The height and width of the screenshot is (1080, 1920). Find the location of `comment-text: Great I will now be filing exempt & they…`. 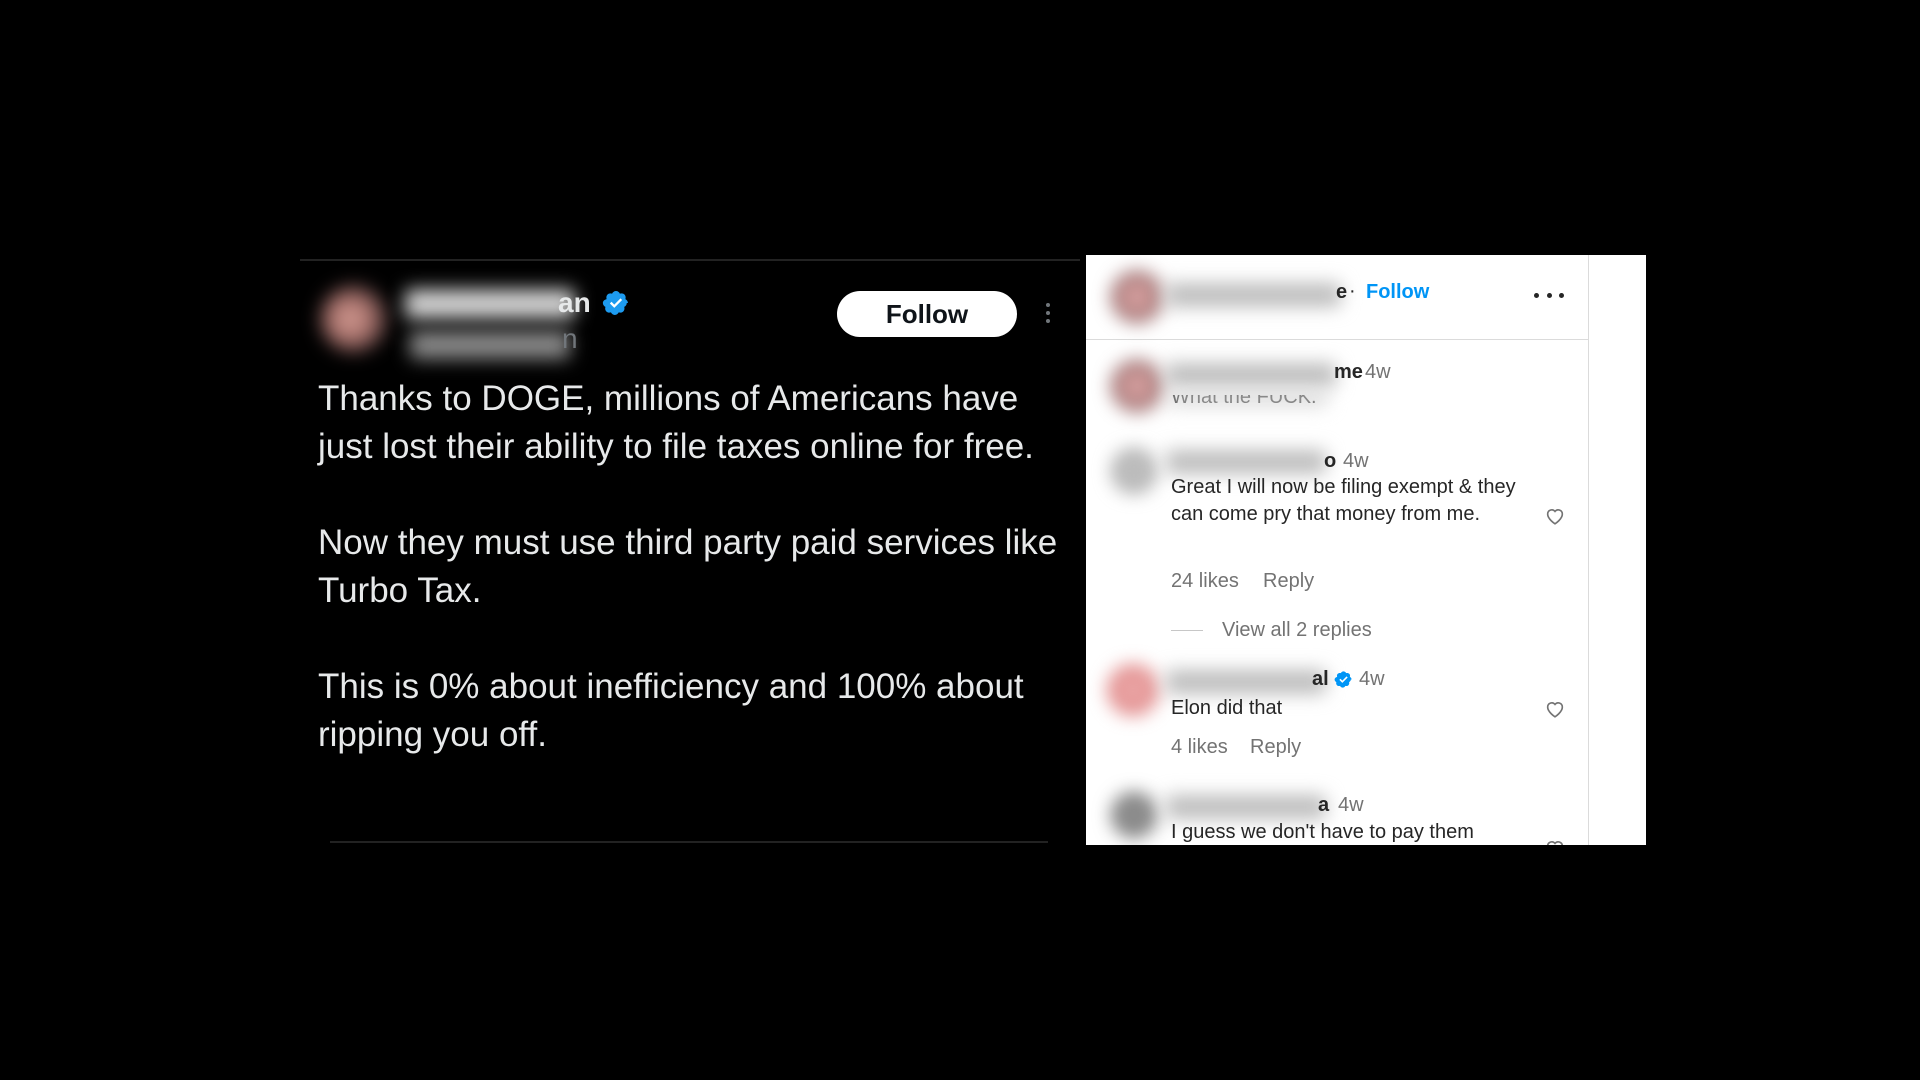

comment-text: Great I will now be filing exempt & they… is located at coordinates (1343, 500).